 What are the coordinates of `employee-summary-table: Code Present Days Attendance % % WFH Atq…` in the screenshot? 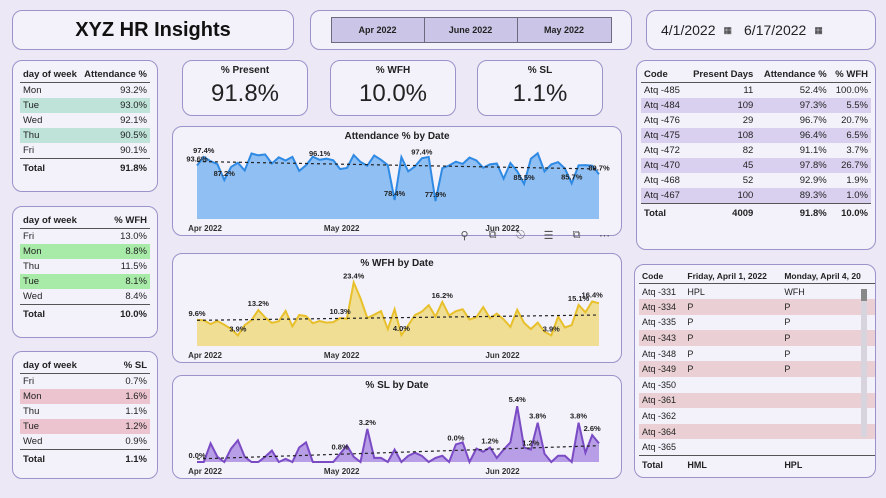 It's located at (756, 155).